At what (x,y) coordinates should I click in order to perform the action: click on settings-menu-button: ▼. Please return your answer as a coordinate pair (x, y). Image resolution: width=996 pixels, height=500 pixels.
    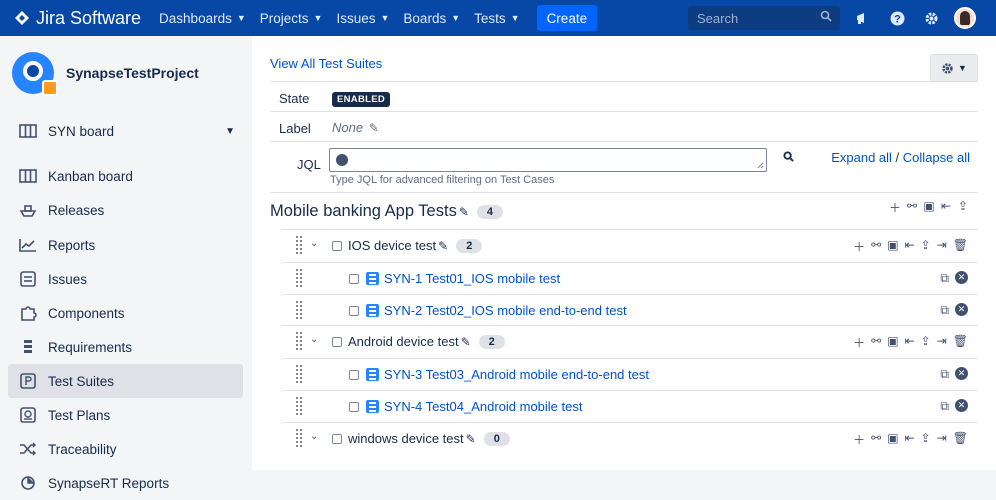
    Looking at the image, I should click on (954, 68).